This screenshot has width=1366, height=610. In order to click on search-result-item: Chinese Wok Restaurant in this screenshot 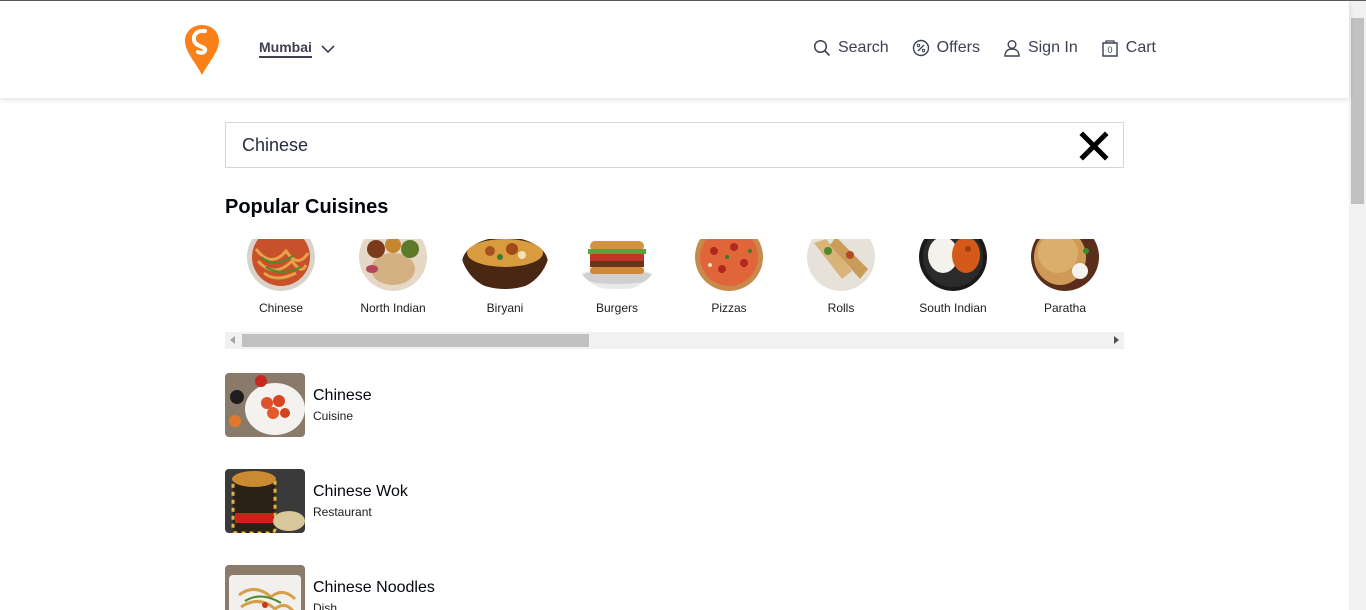, I will do `click(425, 501)`.